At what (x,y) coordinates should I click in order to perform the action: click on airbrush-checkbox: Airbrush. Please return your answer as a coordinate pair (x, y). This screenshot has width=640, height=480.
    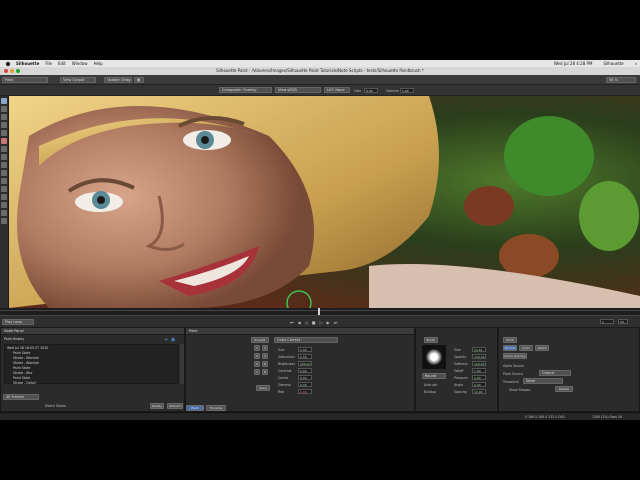
    Looking at the image, I should click on (430, 385).